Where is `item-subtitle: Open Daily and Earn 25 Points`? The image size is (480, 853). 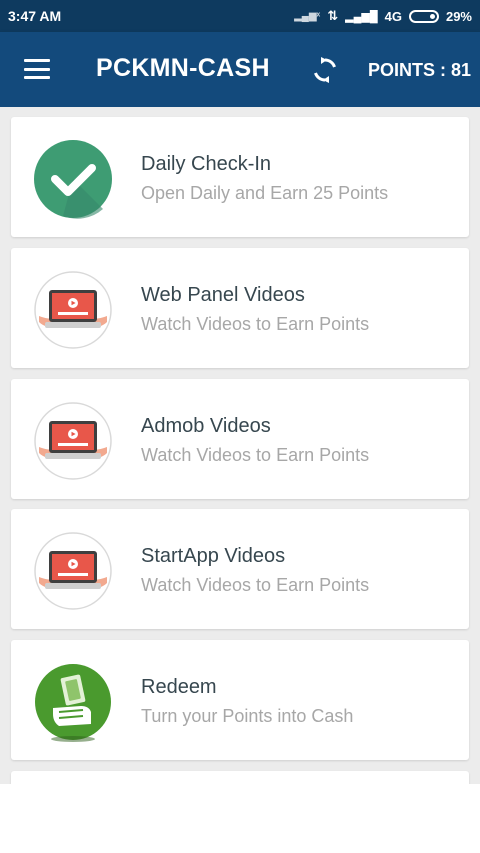 item-subtitle: Open Daily and Earn 25 Points is located at coordinates (265, 193).